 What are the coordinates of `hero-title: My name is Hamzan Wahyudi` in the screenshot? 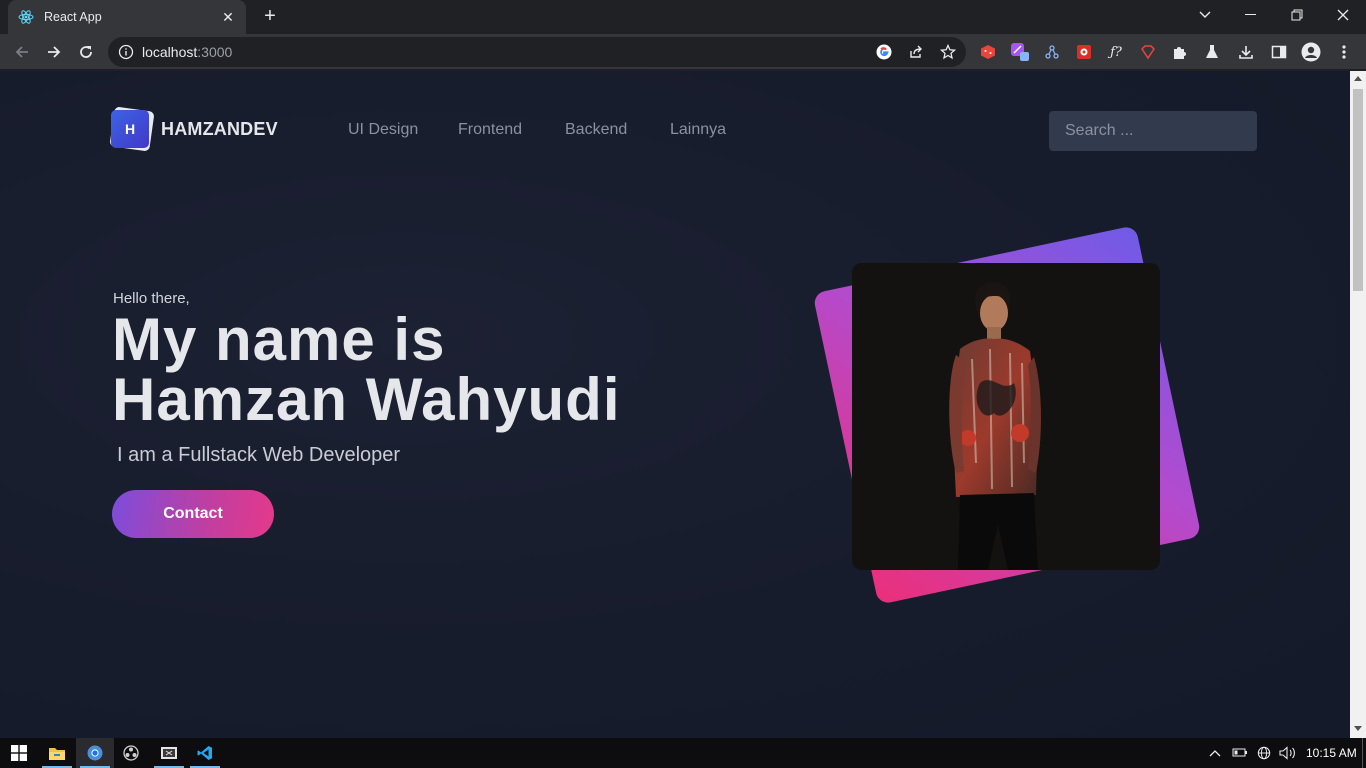 It's located at (366, 370).